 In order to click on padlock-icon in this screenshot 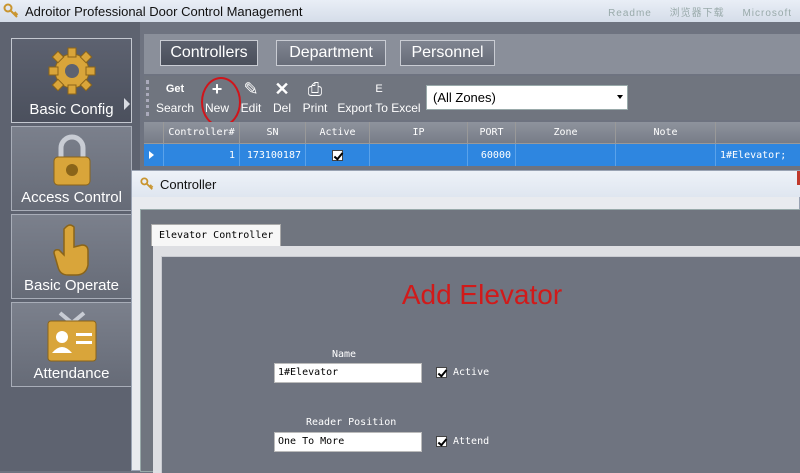, I will do `click(71, 160)`.